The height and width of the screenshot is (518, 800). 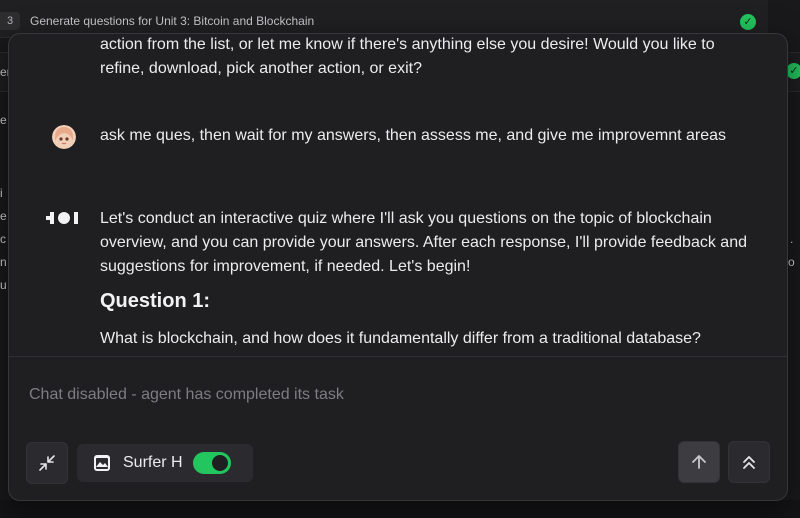 I want to click on step-number: 3, so click(x=10, y=21).